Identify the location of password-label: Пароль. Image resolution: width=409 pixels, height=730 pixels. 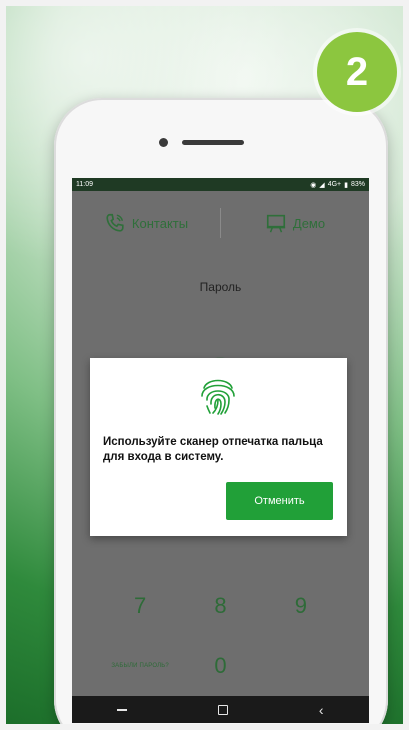
(220, 287).